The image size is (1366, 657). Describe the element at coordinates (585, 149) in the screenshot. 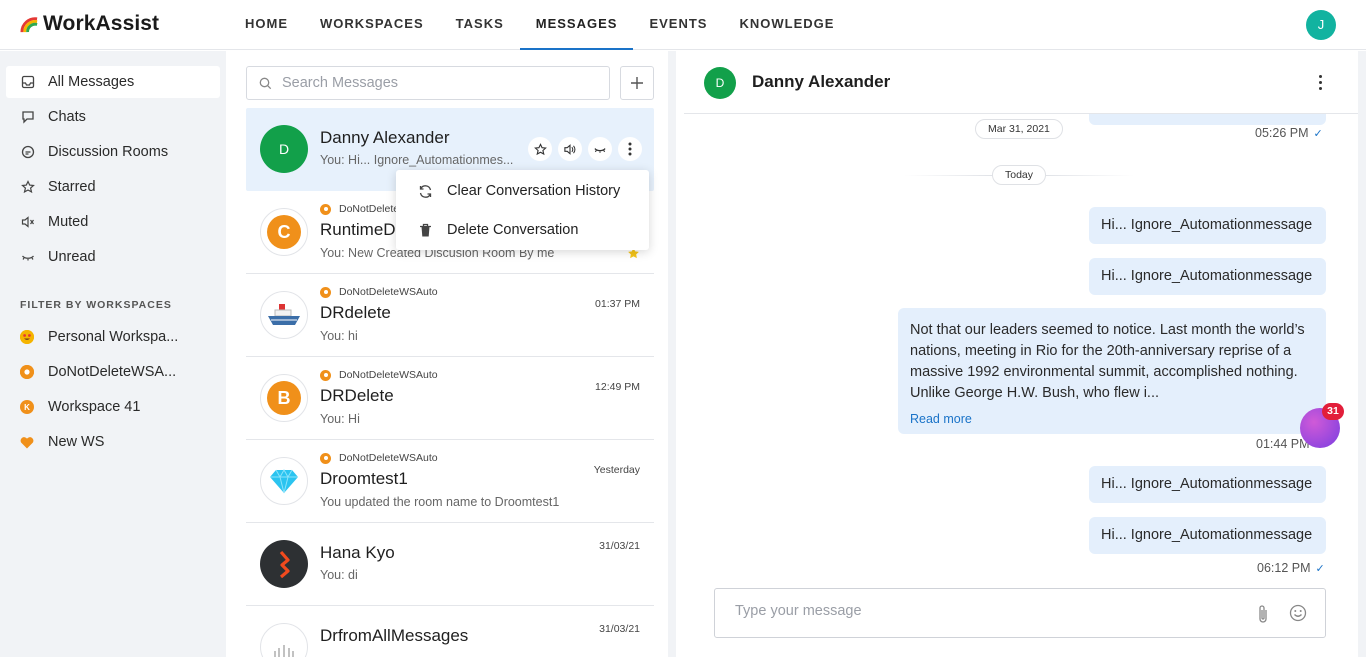

I see `conversation-quick-actions` at that location.